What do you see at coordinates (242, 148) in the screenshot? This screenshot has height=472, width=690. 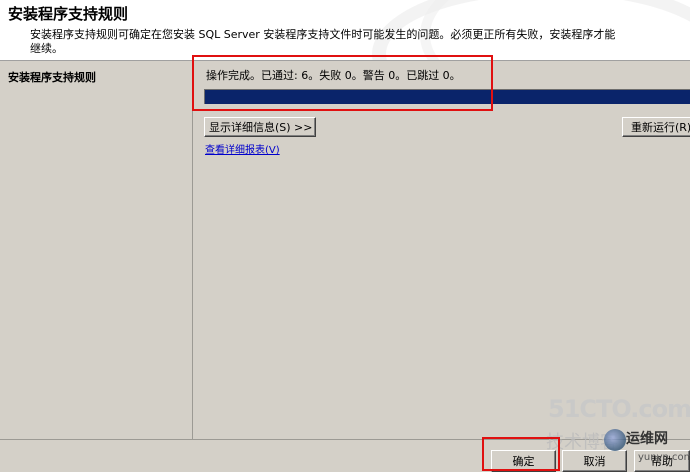 I see `view-report-link: 查看详细报表(V)` at bounding box center [242, 148].